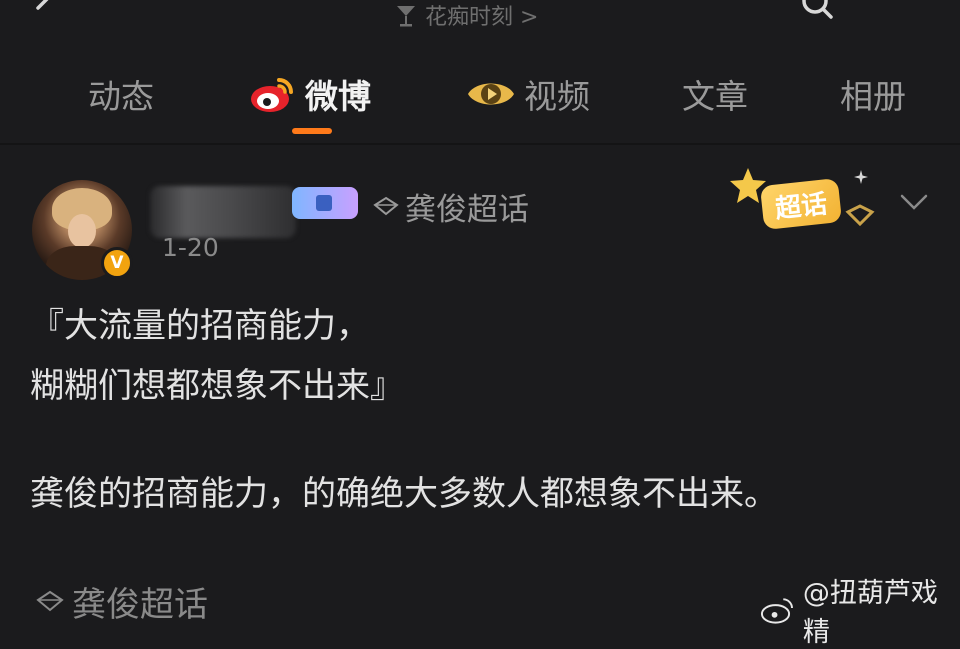 Image resolution: width=960 pixels, height=649 pixels. Describe the element at coordinates (404, 494) in the screenshot. I see `post-text-line: 龚俊的招商能力，的确绝大多数人都想象不出来。` at that location.